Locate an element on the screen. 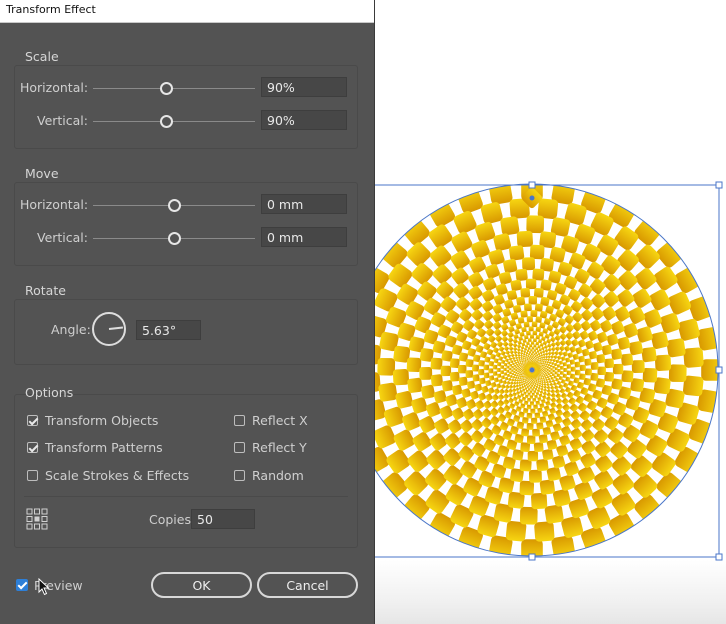  scale-vertical-track is located at coordinates (174, 121).